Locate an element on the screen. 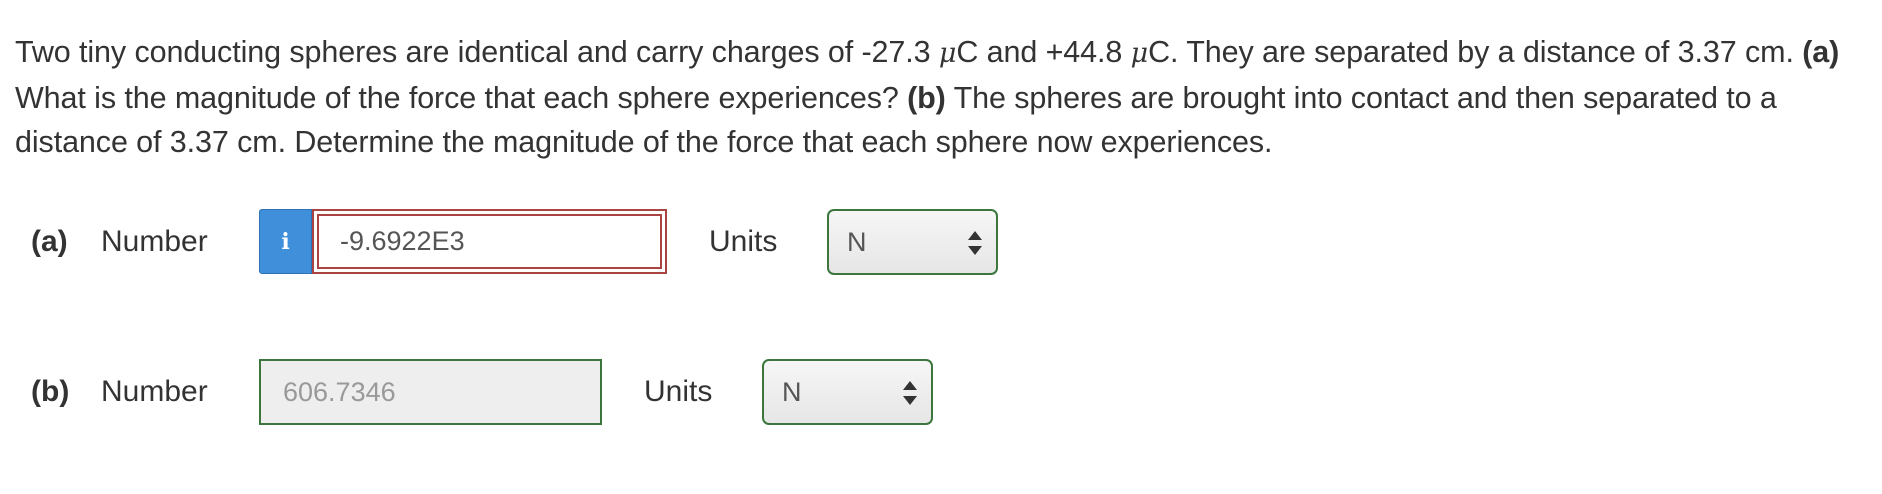 This screenshot has height=494, width=1882. units-select-b: N is located at coordinates (847, 392).